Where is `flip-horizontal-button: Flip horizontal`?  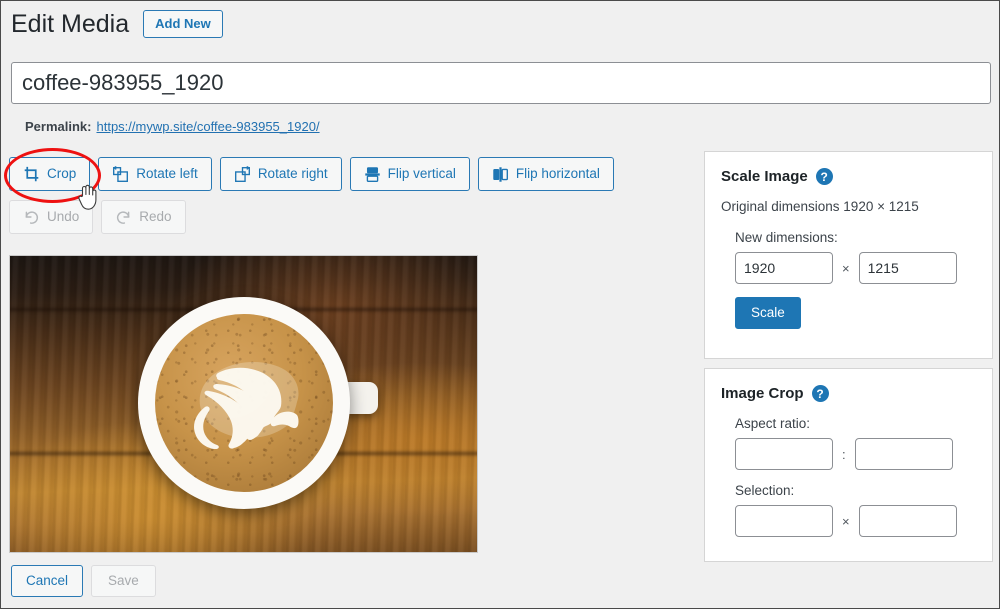 flip-horizontal-button: Flip horizontal is located at coordinates (545, 174).